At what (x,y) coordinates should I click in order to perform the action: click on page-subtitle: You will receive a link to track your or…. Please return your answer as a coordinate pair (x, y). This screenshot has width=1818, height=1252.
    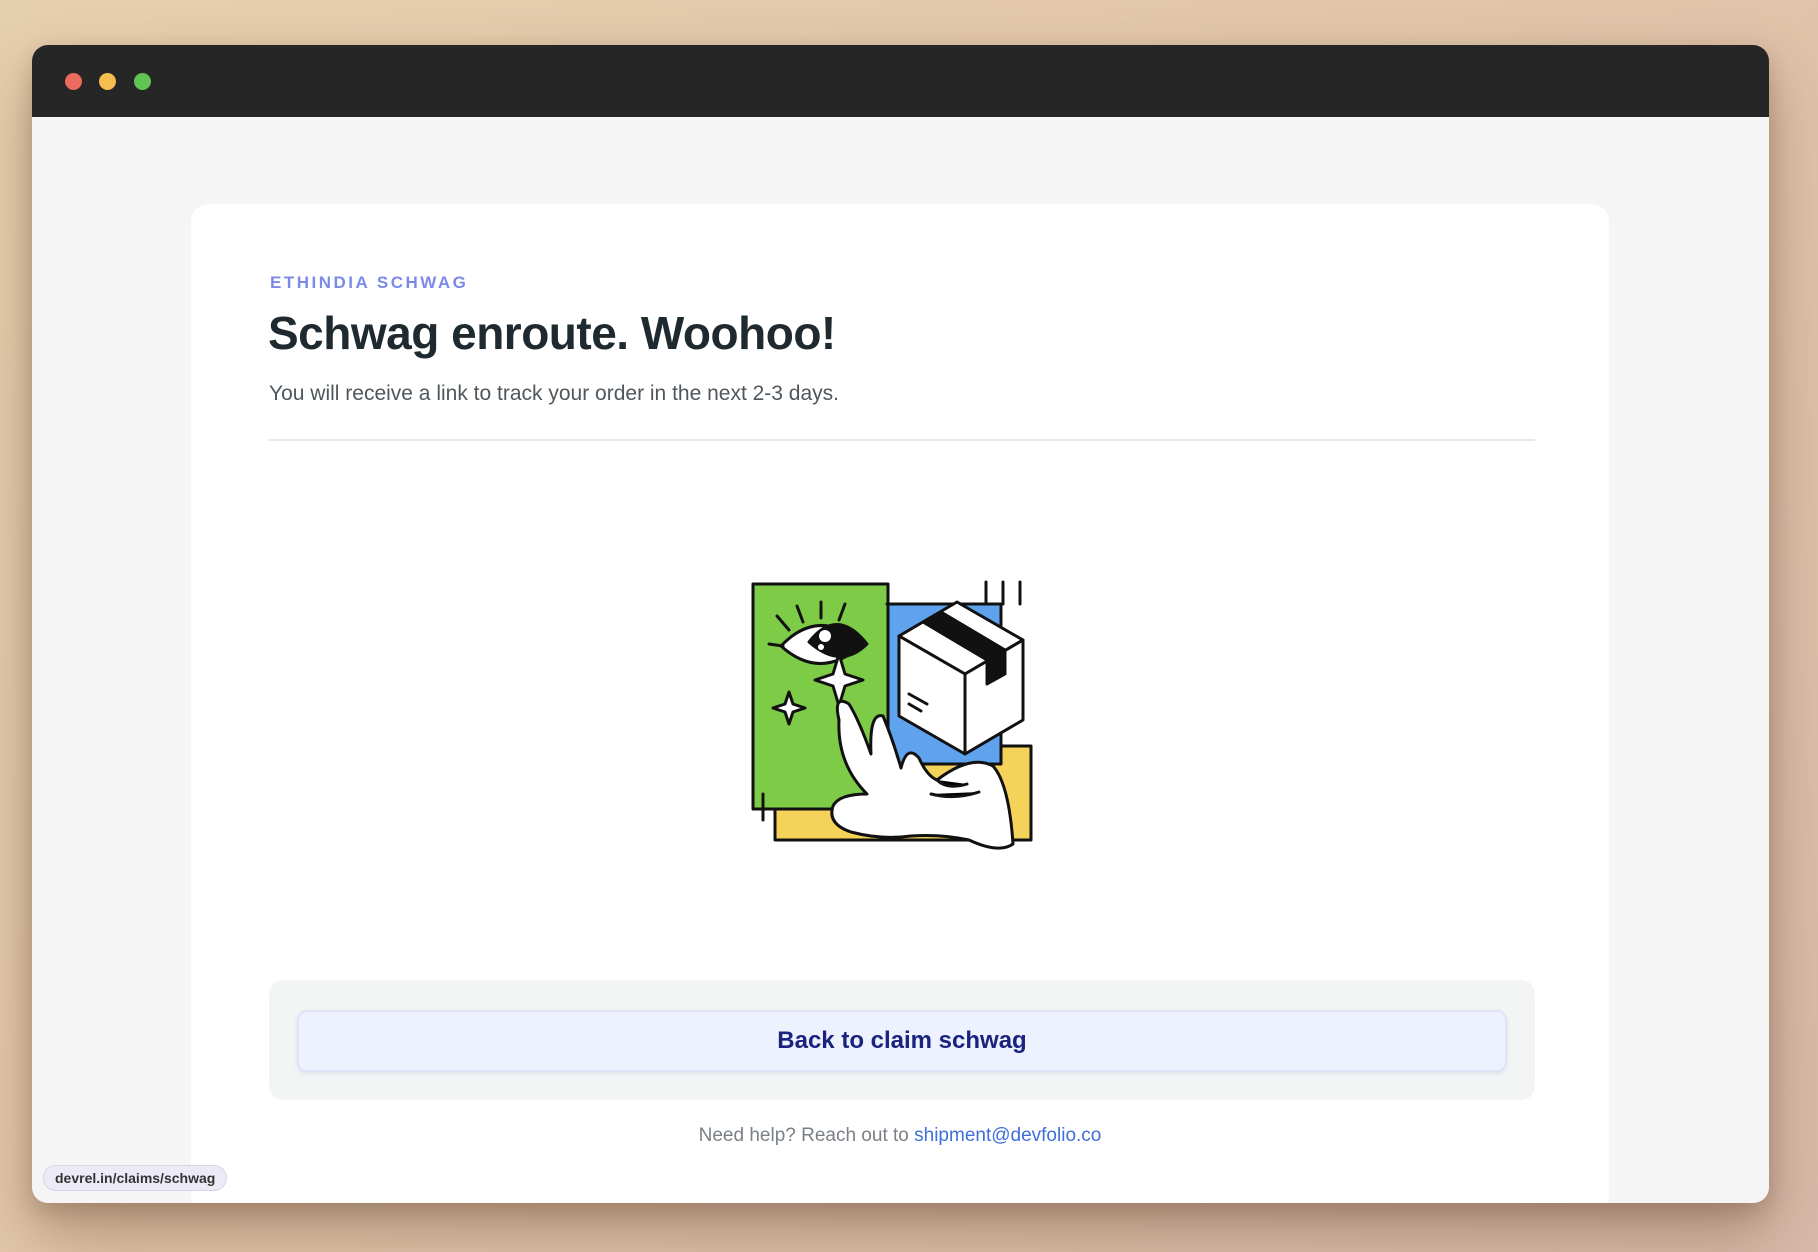
    Looking at the image, I should click on (554, 393).